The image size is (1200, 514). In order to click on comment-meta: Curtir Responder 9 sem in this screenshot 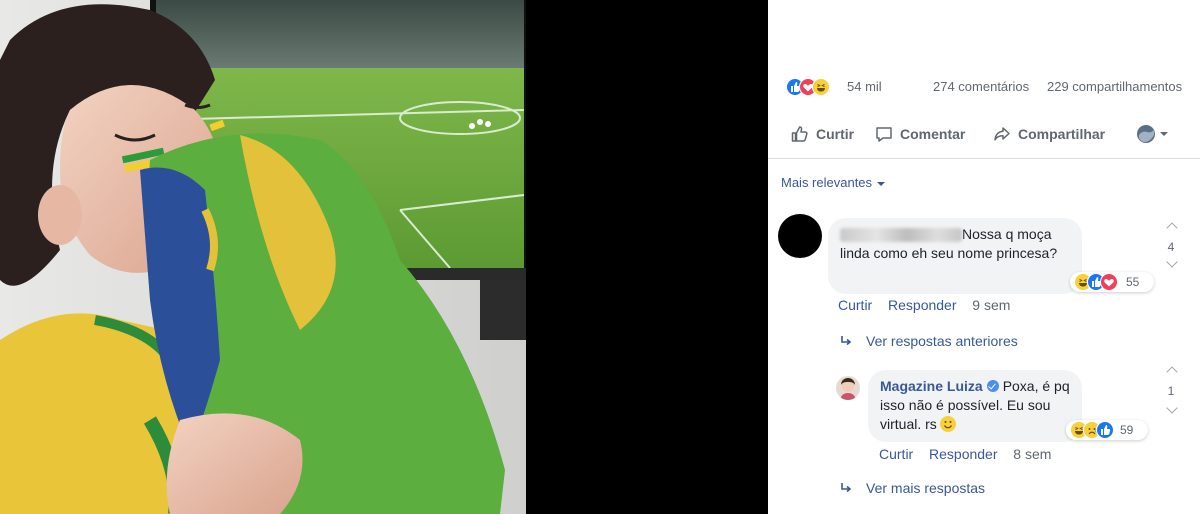, I will do `click(924, 305)`.